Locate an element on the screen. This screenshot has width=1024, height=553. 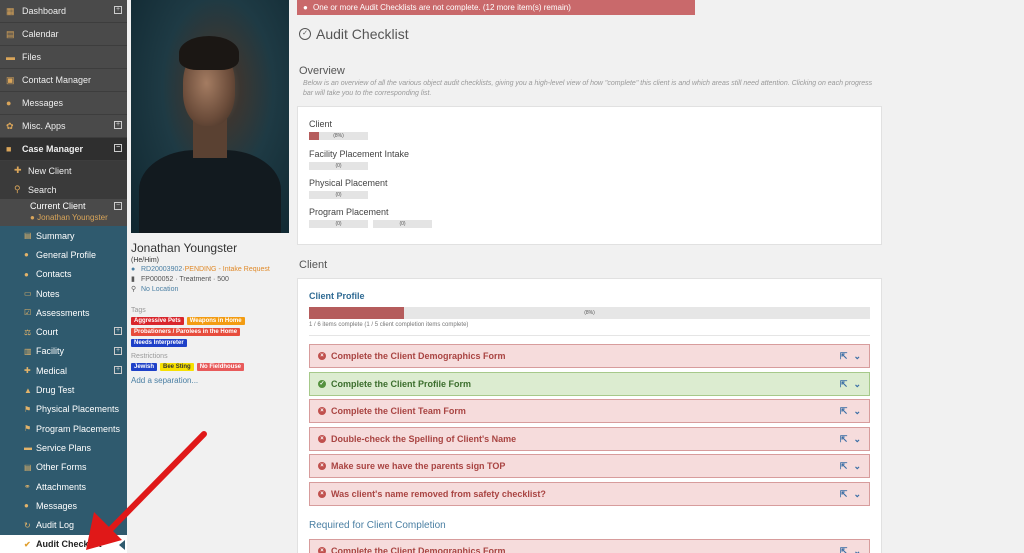
tags-label: Tags is located at coordinates (138, 310).